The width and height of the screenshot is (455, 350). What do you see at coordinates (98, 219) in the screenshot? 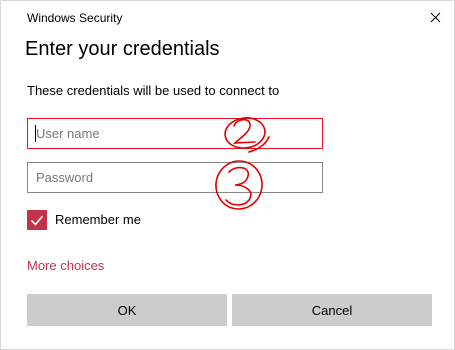
I see `remember-me-label: Remember me` at bounding box center [98, 219].